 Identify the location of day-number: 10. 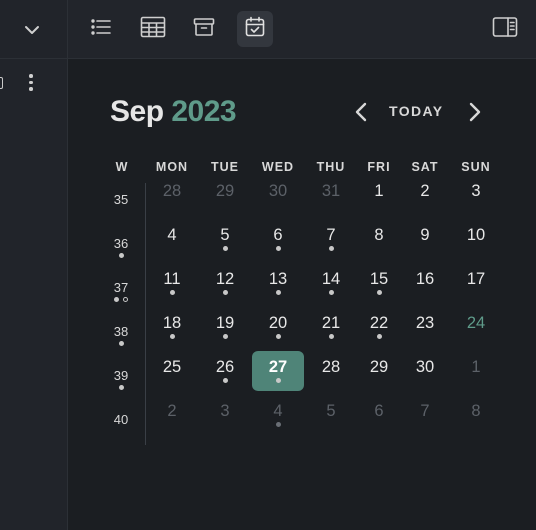
(476, 235).